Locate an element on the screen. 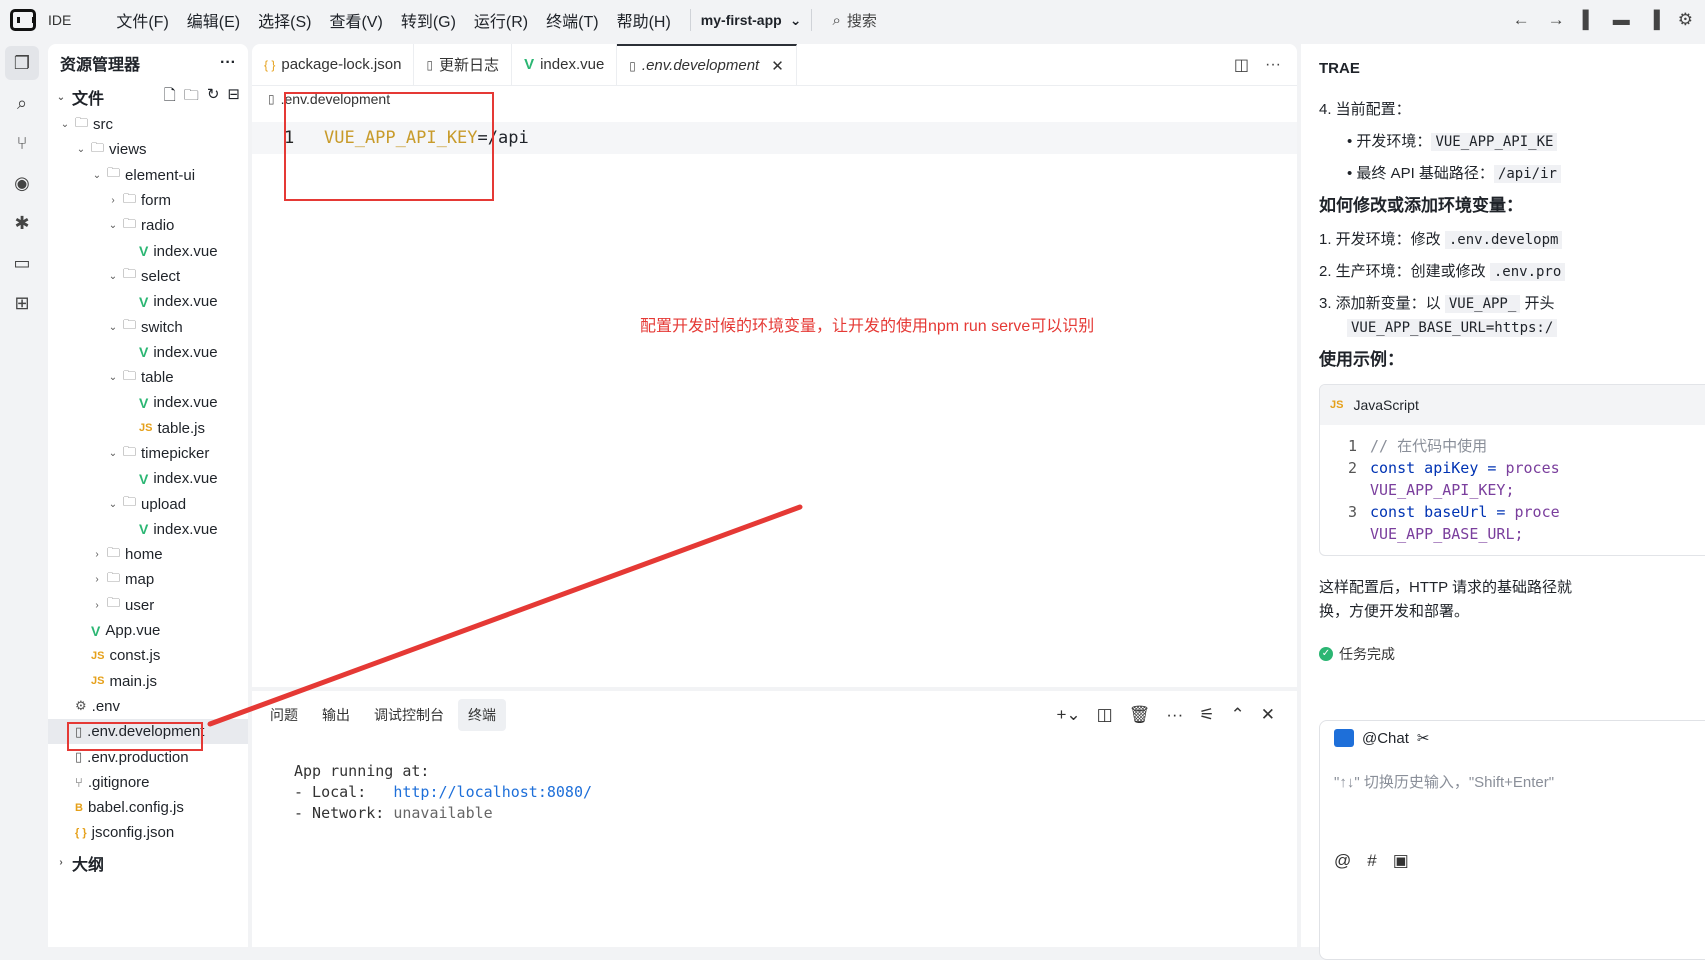  tab-changelog: ▯ 更新日志 is located at coordinates (463, 64).